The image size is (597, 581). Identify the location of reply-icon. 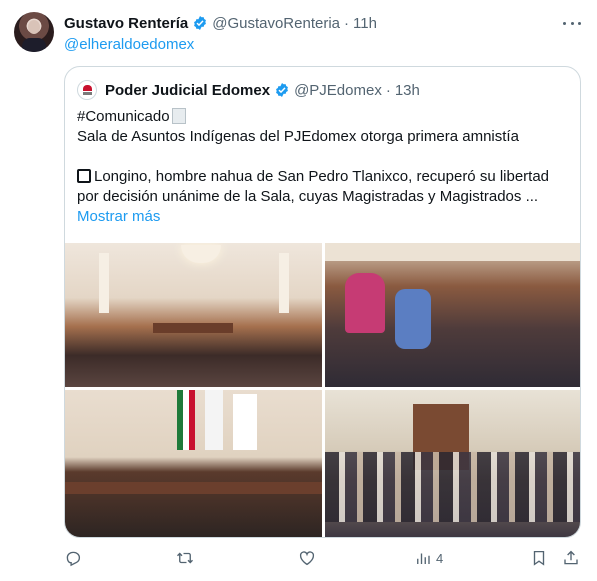
(73, 559).